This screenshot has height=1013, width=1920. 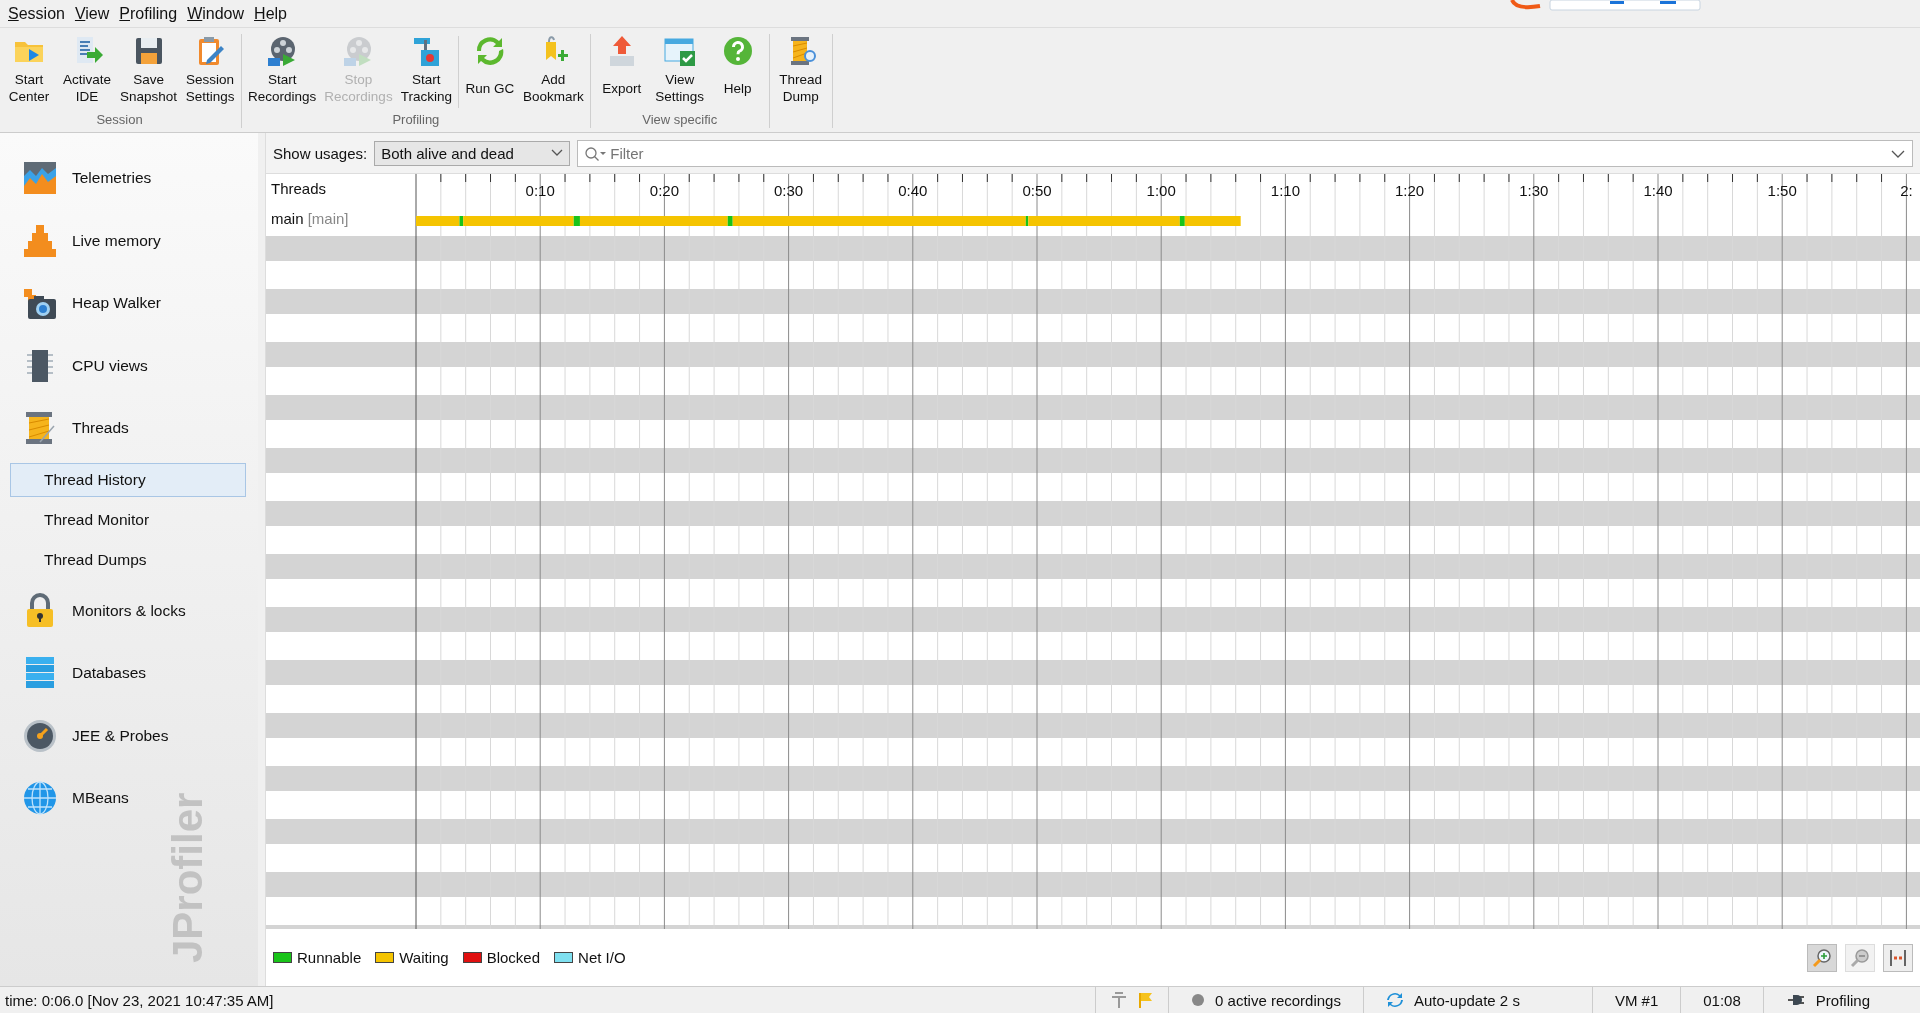 I want to click on zoom-in-button, so click(x=1822, y=957).